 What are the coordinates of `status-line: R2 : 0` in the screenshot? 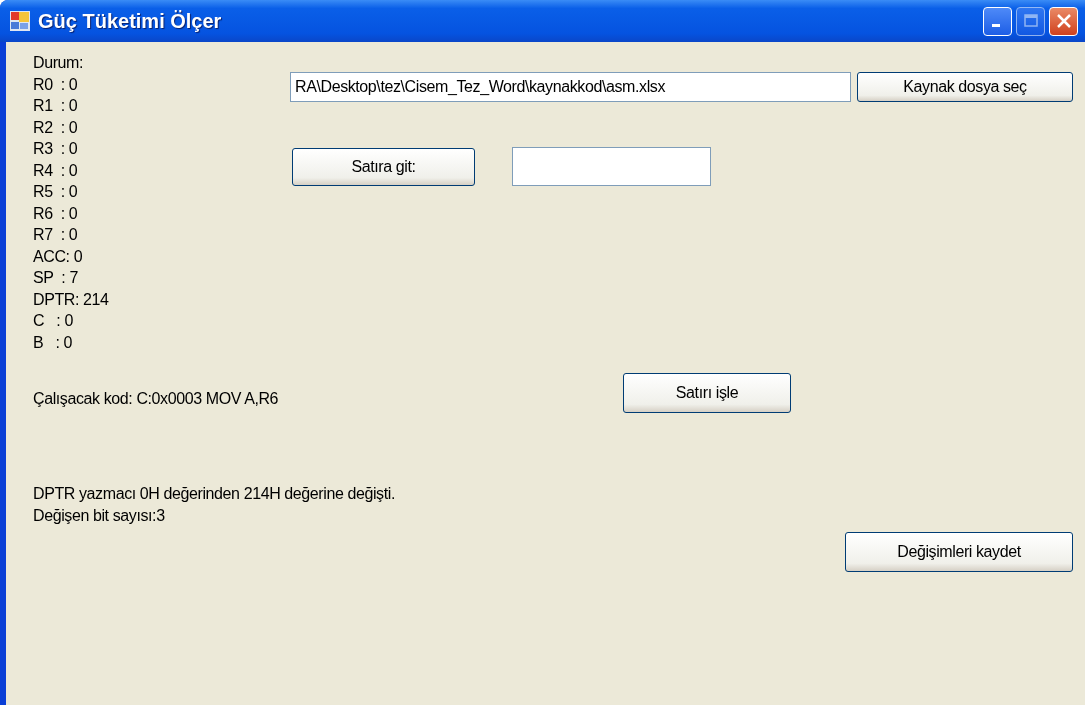 It's located at (56, 127).